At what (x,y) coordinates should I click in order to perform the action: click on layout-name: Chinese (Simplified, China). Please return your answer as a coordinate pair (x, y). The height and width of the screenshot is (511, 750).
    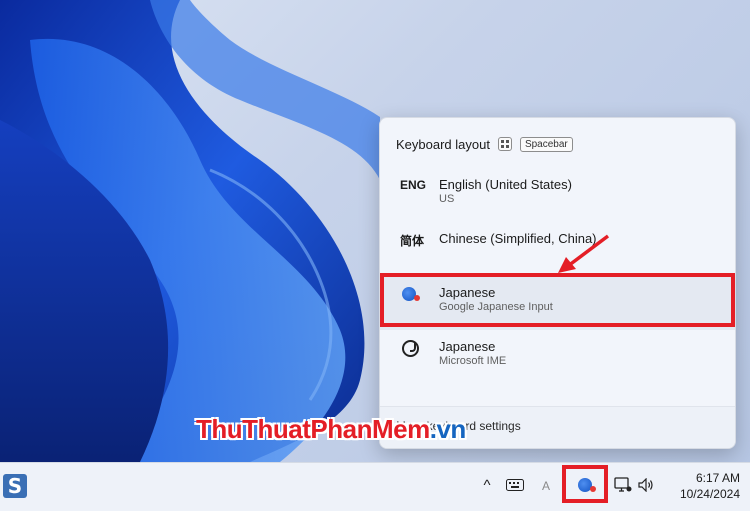
    Looking at the image, I should click on (518, 238).